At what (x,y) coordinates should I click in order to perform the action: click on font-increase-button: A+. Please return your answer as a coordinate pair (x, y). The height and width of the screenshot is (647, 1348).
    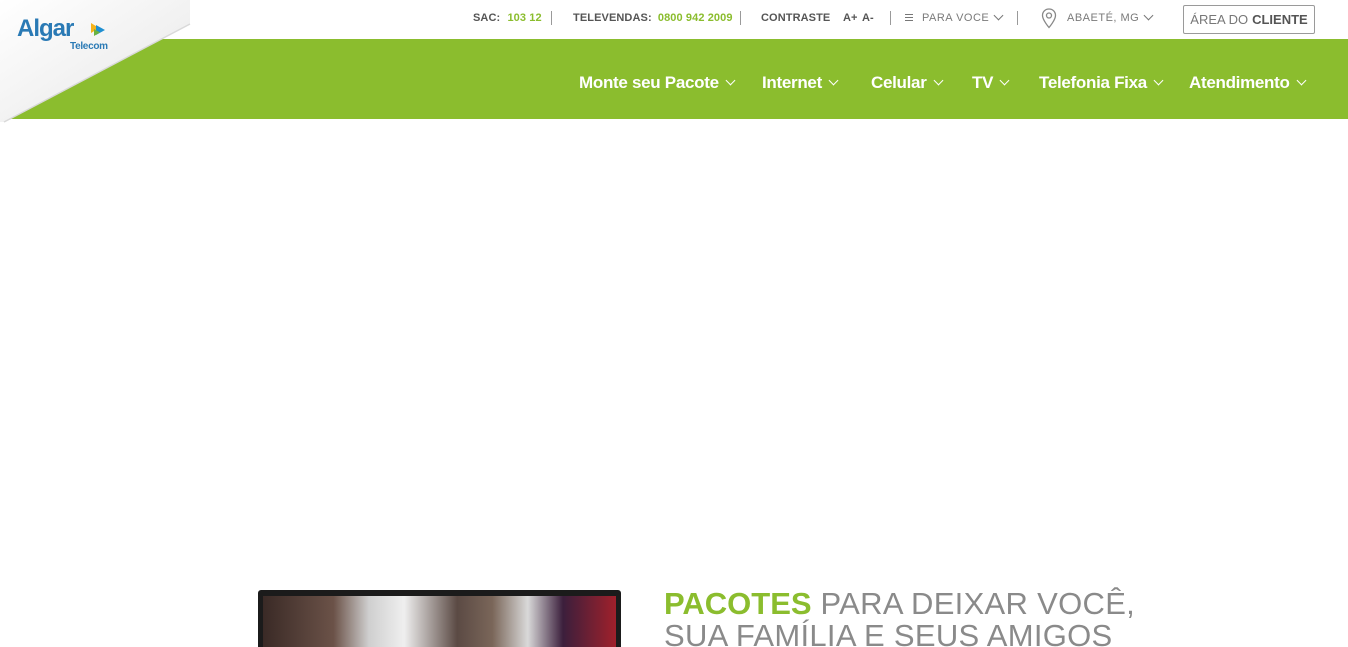
    Looking at the image, I should click on (850, 18).